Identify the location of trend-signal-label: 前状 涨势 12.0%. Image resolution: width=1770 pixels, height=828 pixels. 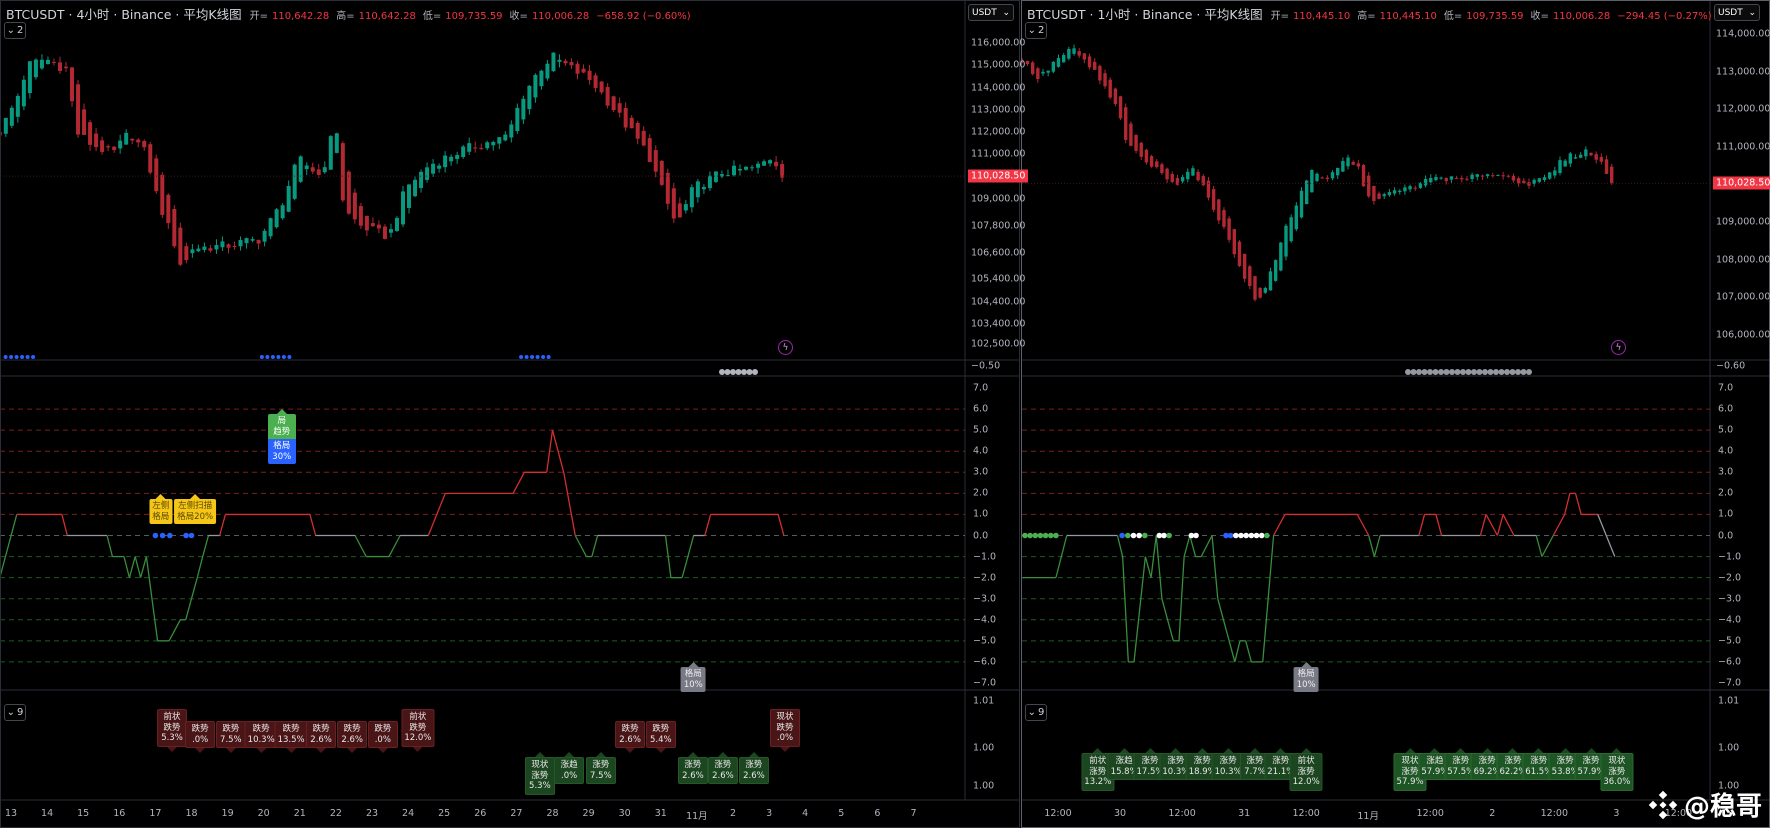
(1306, 769).